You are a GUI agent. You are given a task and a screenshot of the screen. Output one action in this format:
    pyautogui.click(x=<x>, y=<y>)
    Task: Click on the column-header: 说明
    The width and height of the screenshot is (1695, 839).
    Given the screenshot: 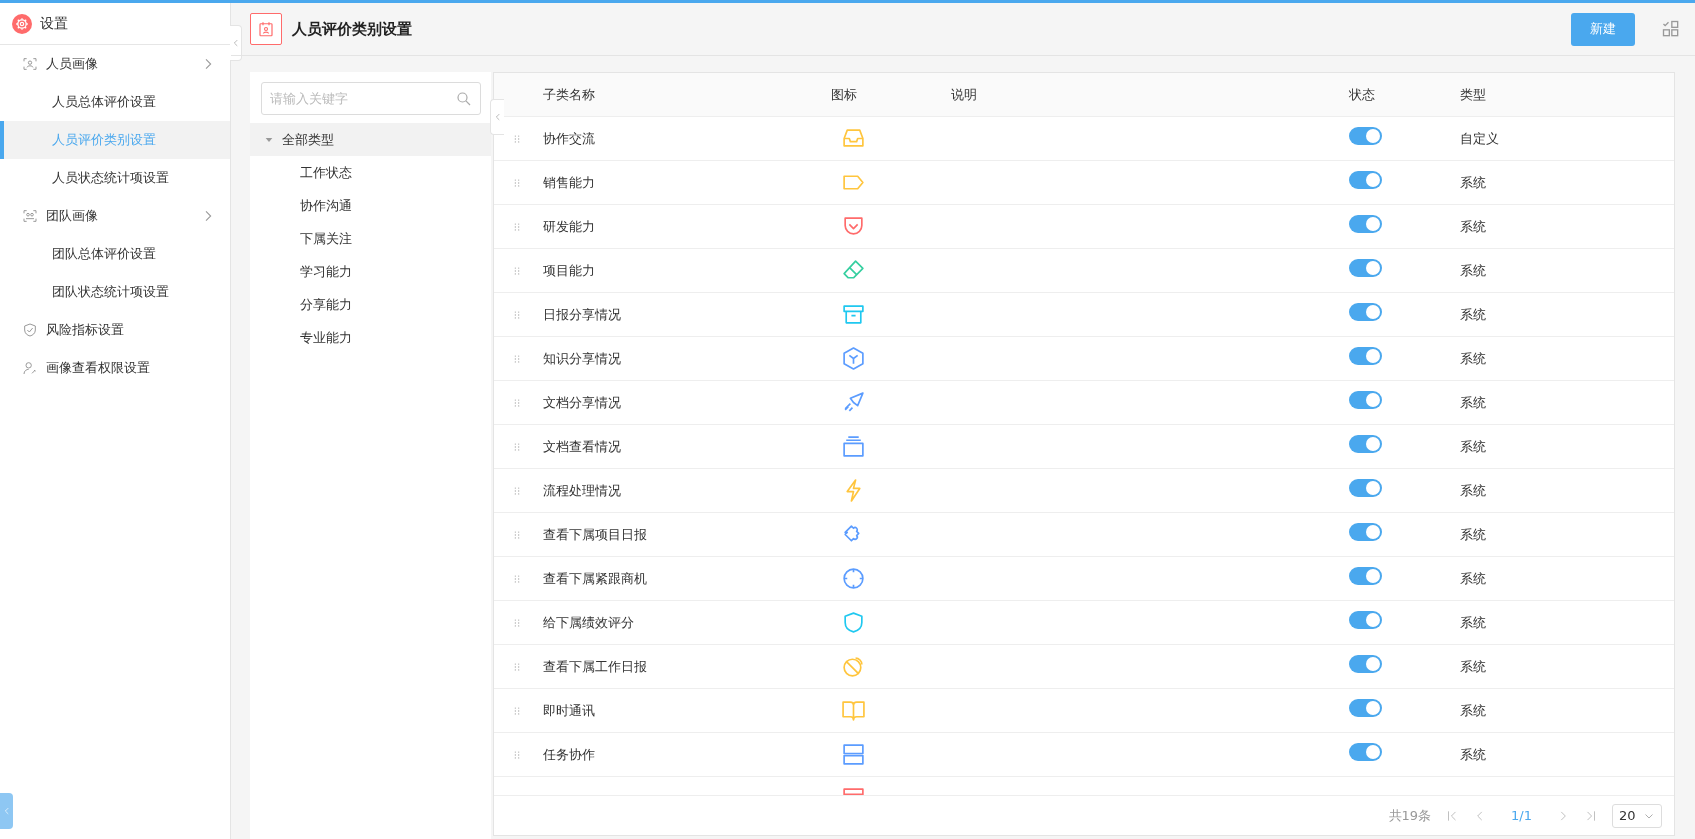 What is the action you would take?
    pyautogui.click(x=963, y=94)
    